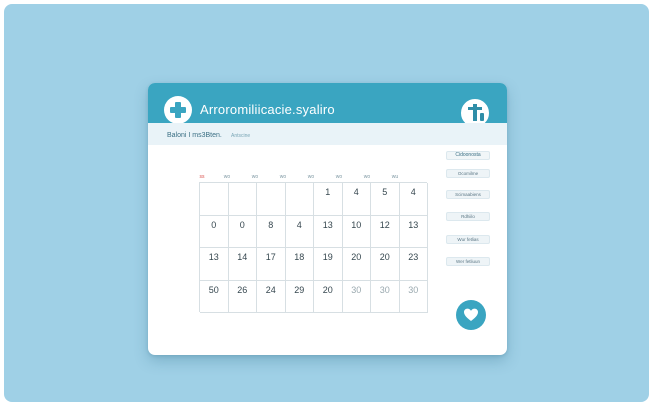 This screenshot has height=406, width=653. What do you see at coordinates (202, 177) in the screenshot?
I see `weekday-header: ss` at bounding box center [202, 177].